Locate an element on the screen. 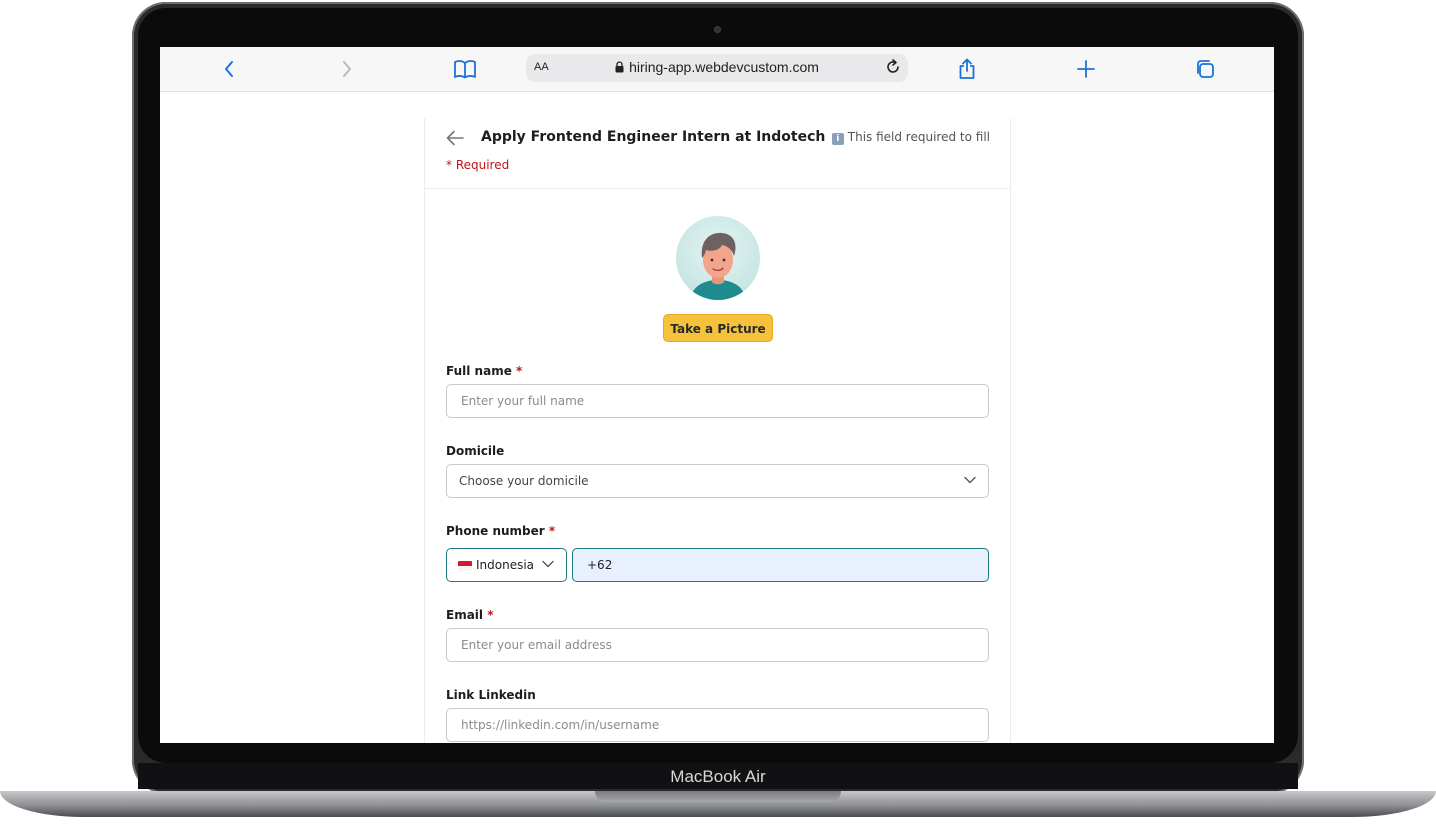  full-name-label: Full name * is located at coordinates (484, 371).